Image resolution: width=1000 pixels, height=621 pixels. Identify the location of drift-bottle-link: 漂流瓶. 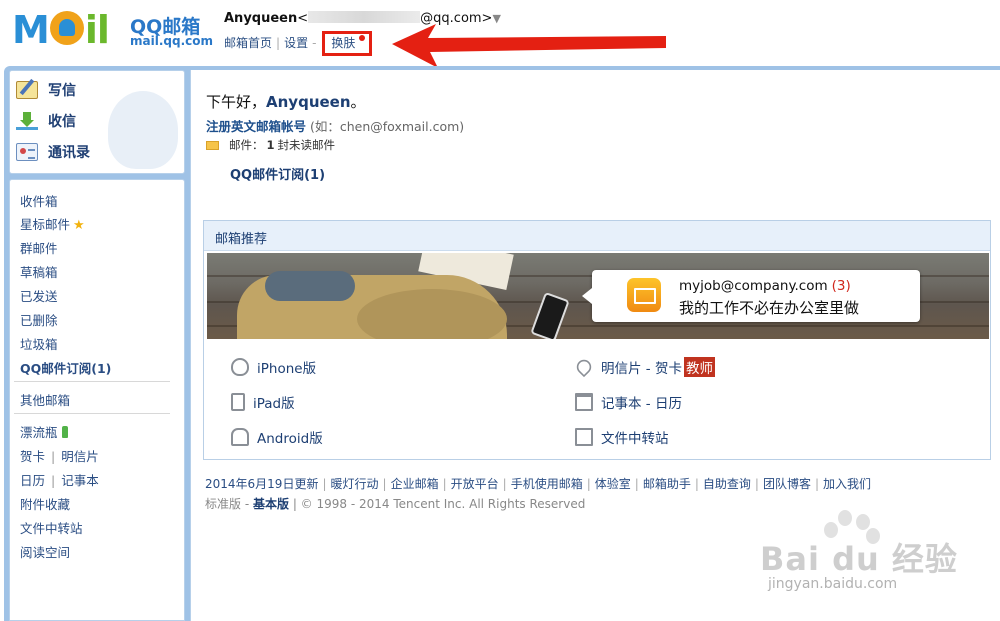
(44, 431).